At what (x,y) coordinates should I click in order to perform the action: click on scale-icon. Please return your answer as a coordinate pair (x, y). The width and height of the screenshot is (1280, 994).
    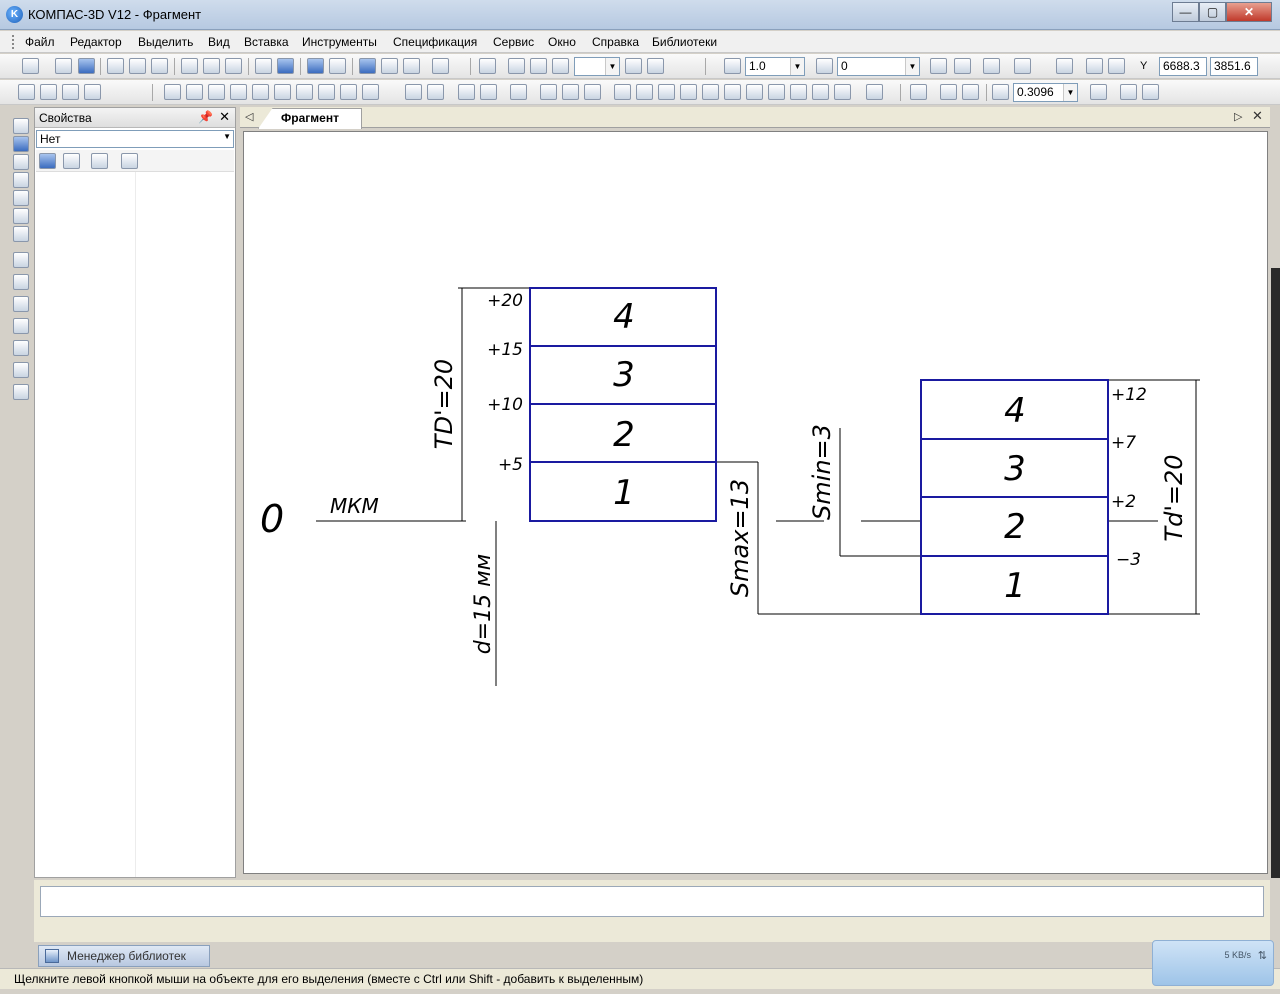
    Looking at the image, I should click on (732, 66).